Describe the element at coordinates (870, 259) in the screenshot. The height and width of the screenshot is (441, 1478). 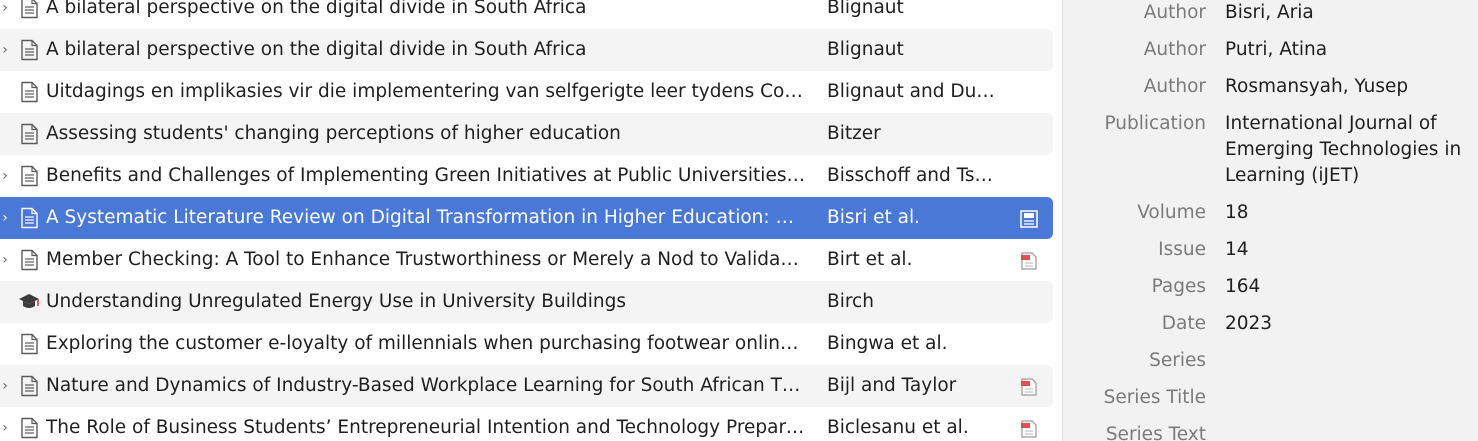
I see `item-creator: Birt et al.` at that location.